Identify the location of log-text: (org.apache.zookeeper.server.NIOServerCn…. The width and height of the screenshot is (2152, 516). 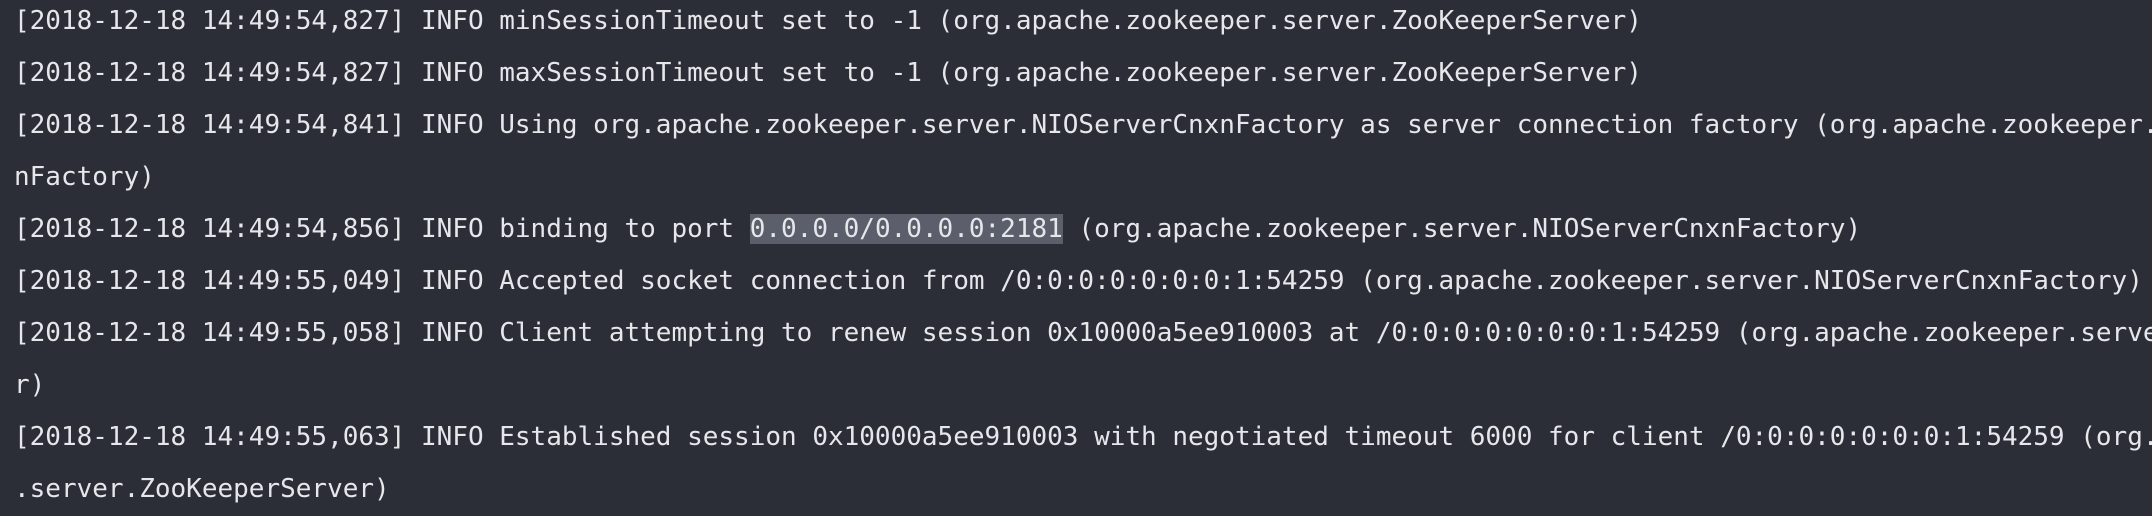
(1462, 229).